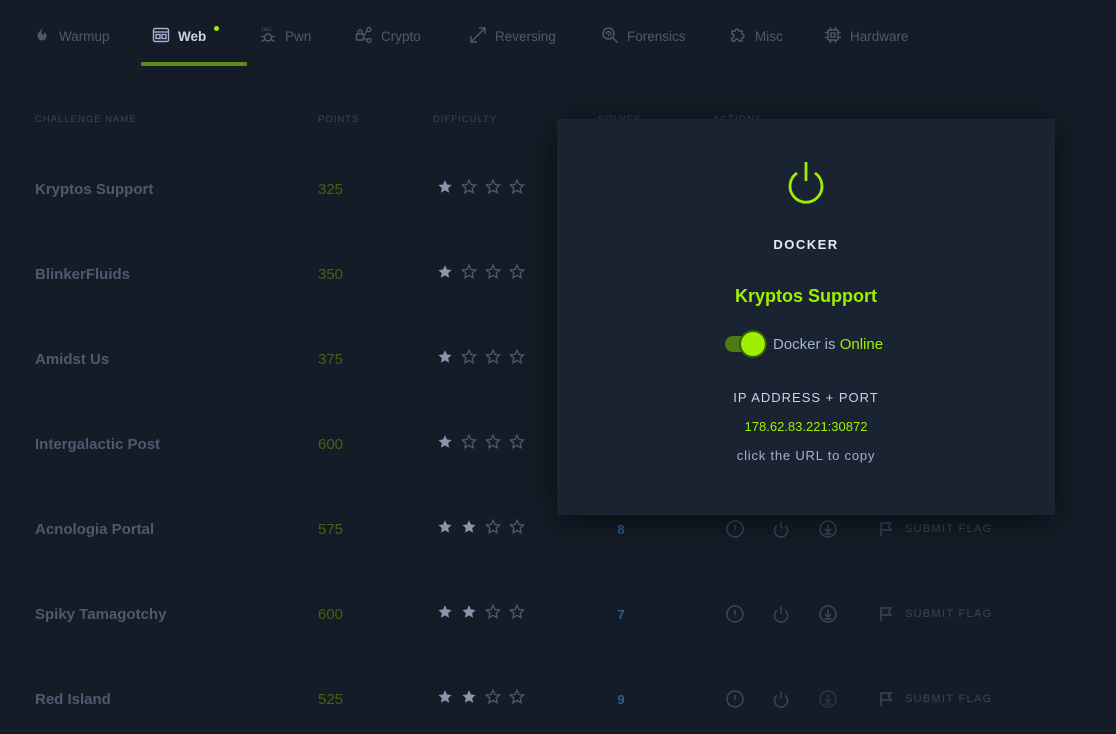 The image size is (1116, 734). Describe the element at coordinates (268, 36) in the screenshot. I see `binary-bug-icon: 1001` at that location.